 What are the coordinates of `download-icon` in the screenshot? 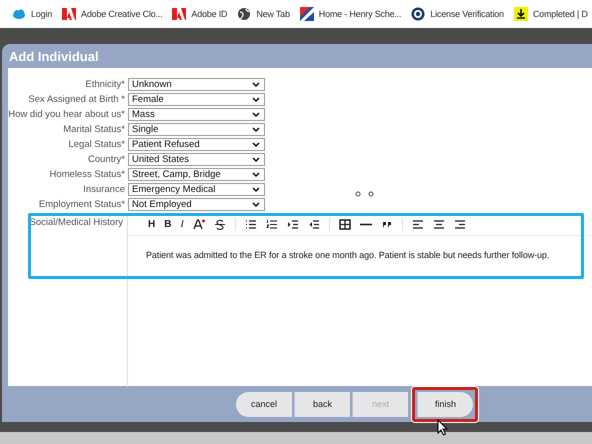 It's located at (521, 14).